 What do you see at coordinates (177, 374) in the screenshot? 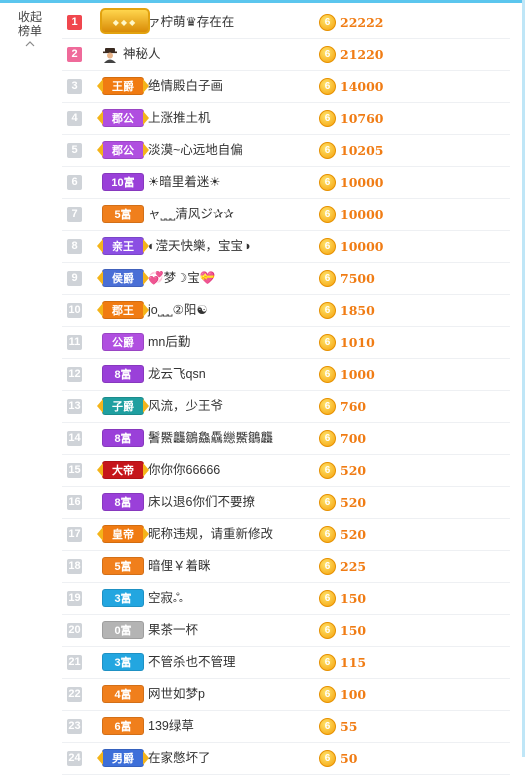
I see `user-name: 龙云飞qsn` at bounding box center [177, 374].